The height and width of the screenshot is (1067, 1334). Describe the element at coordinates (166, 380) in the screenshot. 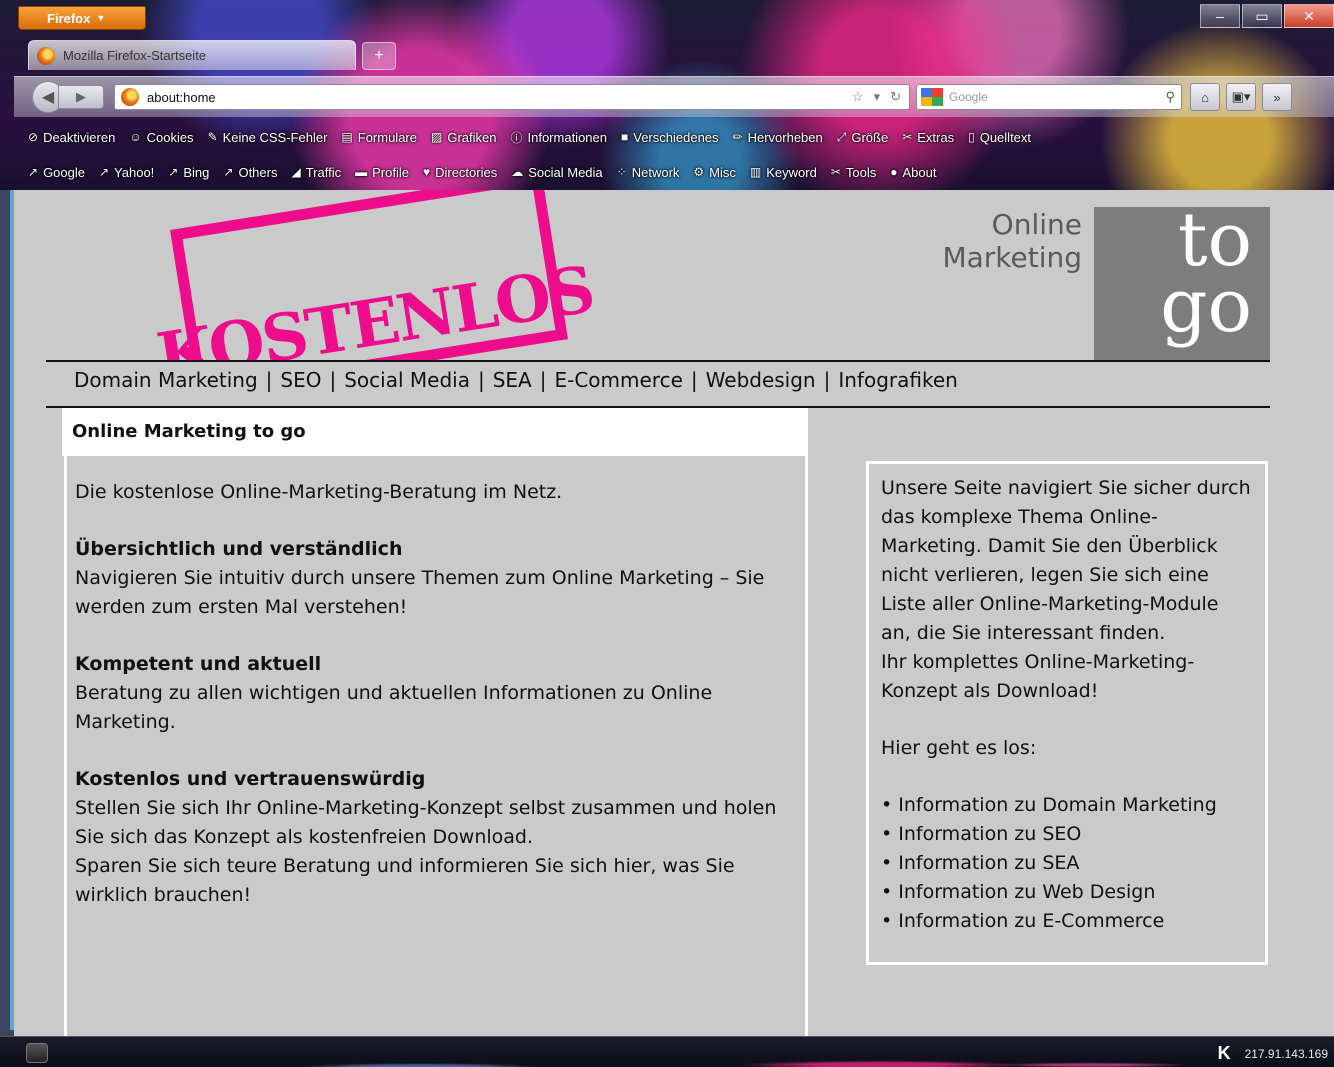

I see `nav-domain-marketing: Domain Marketing` at that location.